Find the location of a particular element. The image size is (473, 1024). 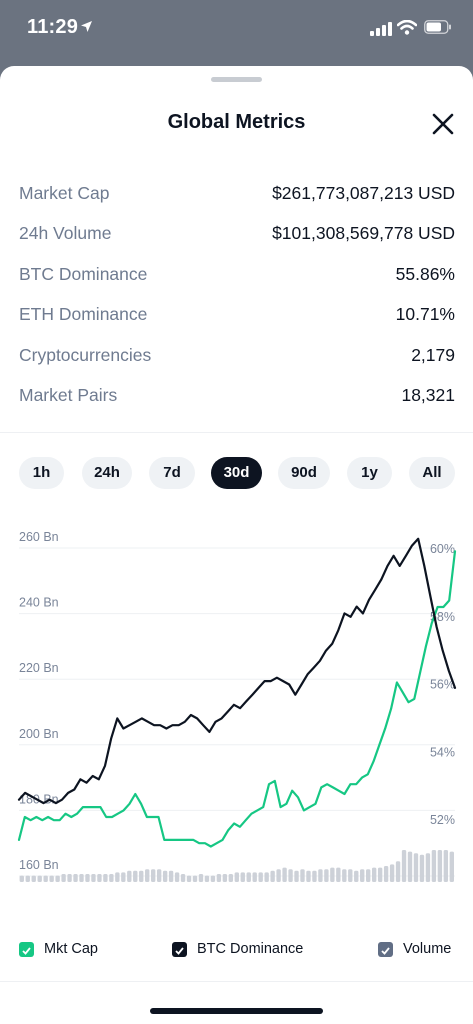

status-bar: 11:29 is located at coordinates (236, 31).